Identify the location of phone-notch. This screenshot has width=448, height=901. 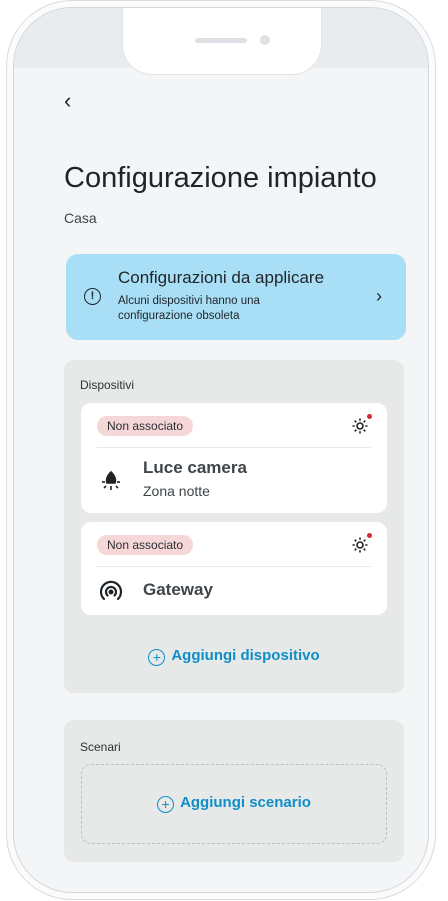
(222, 41).